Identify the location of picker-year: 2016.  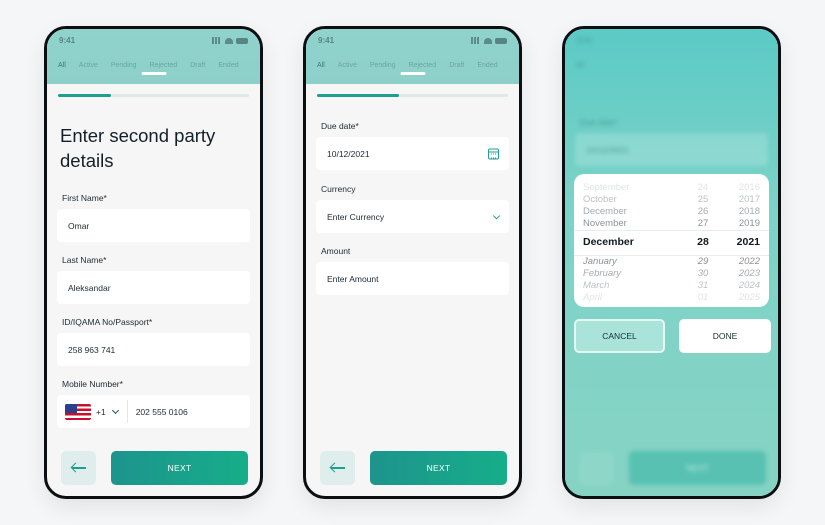
(749, 187).